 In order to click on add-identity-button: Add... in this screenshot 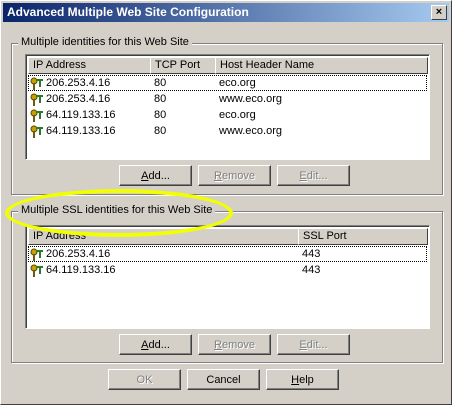, I will do `click(155, 175)`.